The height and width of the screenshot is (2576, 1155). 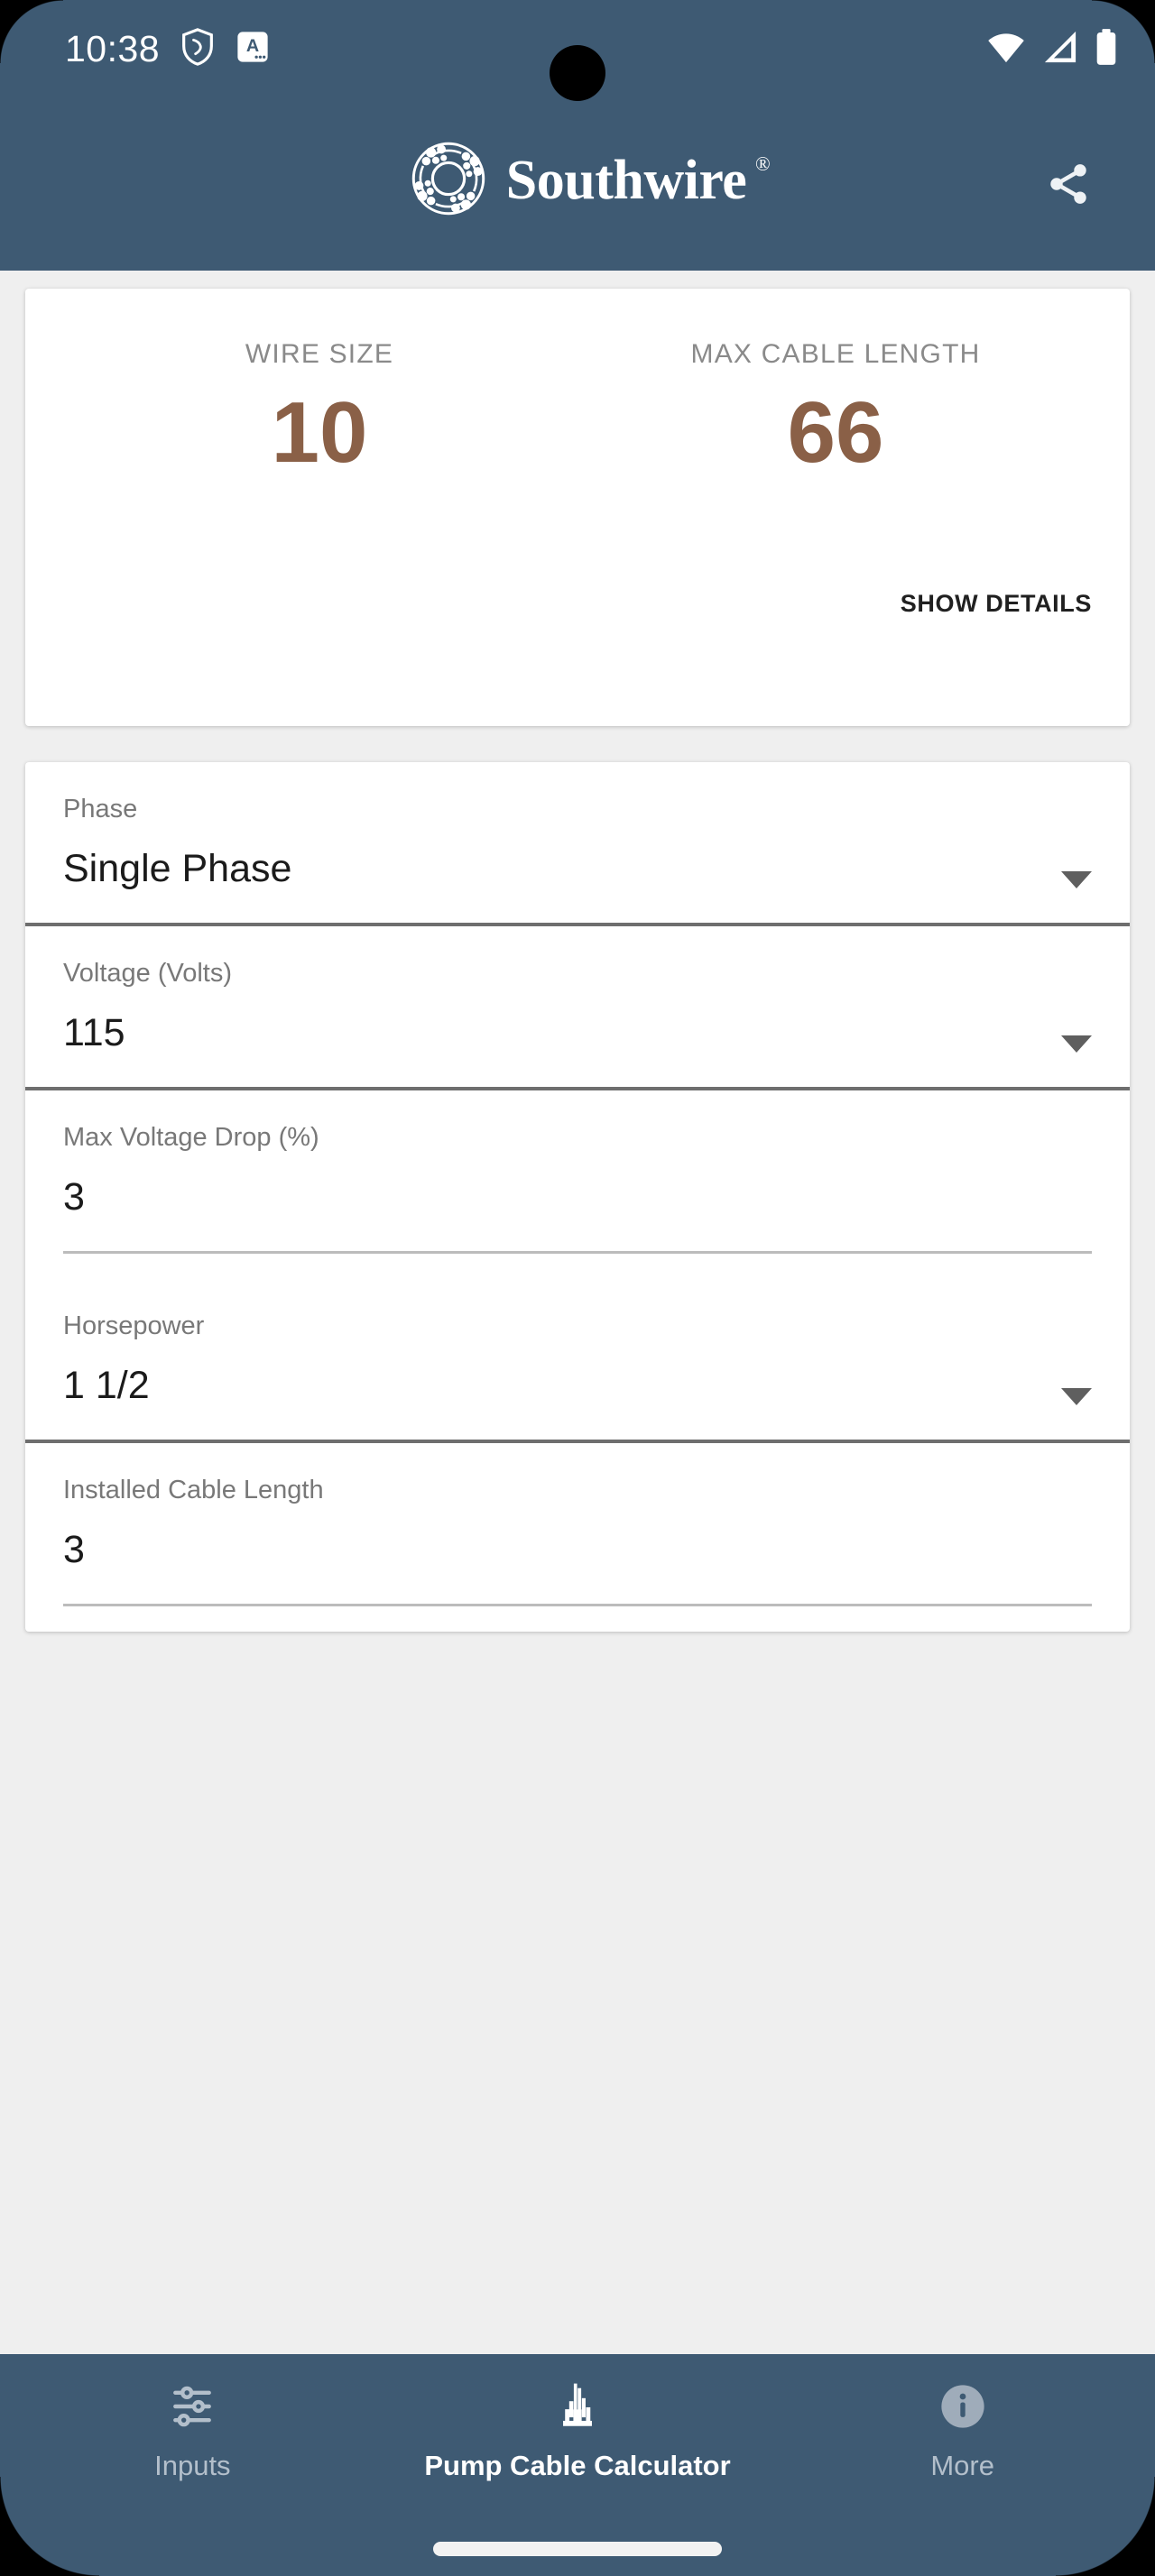 What do you see at coordinates (577, 1210) in the screenshot?
I see `field-max-voltage-drop-input: 3` at bounding box center [577, 1210].